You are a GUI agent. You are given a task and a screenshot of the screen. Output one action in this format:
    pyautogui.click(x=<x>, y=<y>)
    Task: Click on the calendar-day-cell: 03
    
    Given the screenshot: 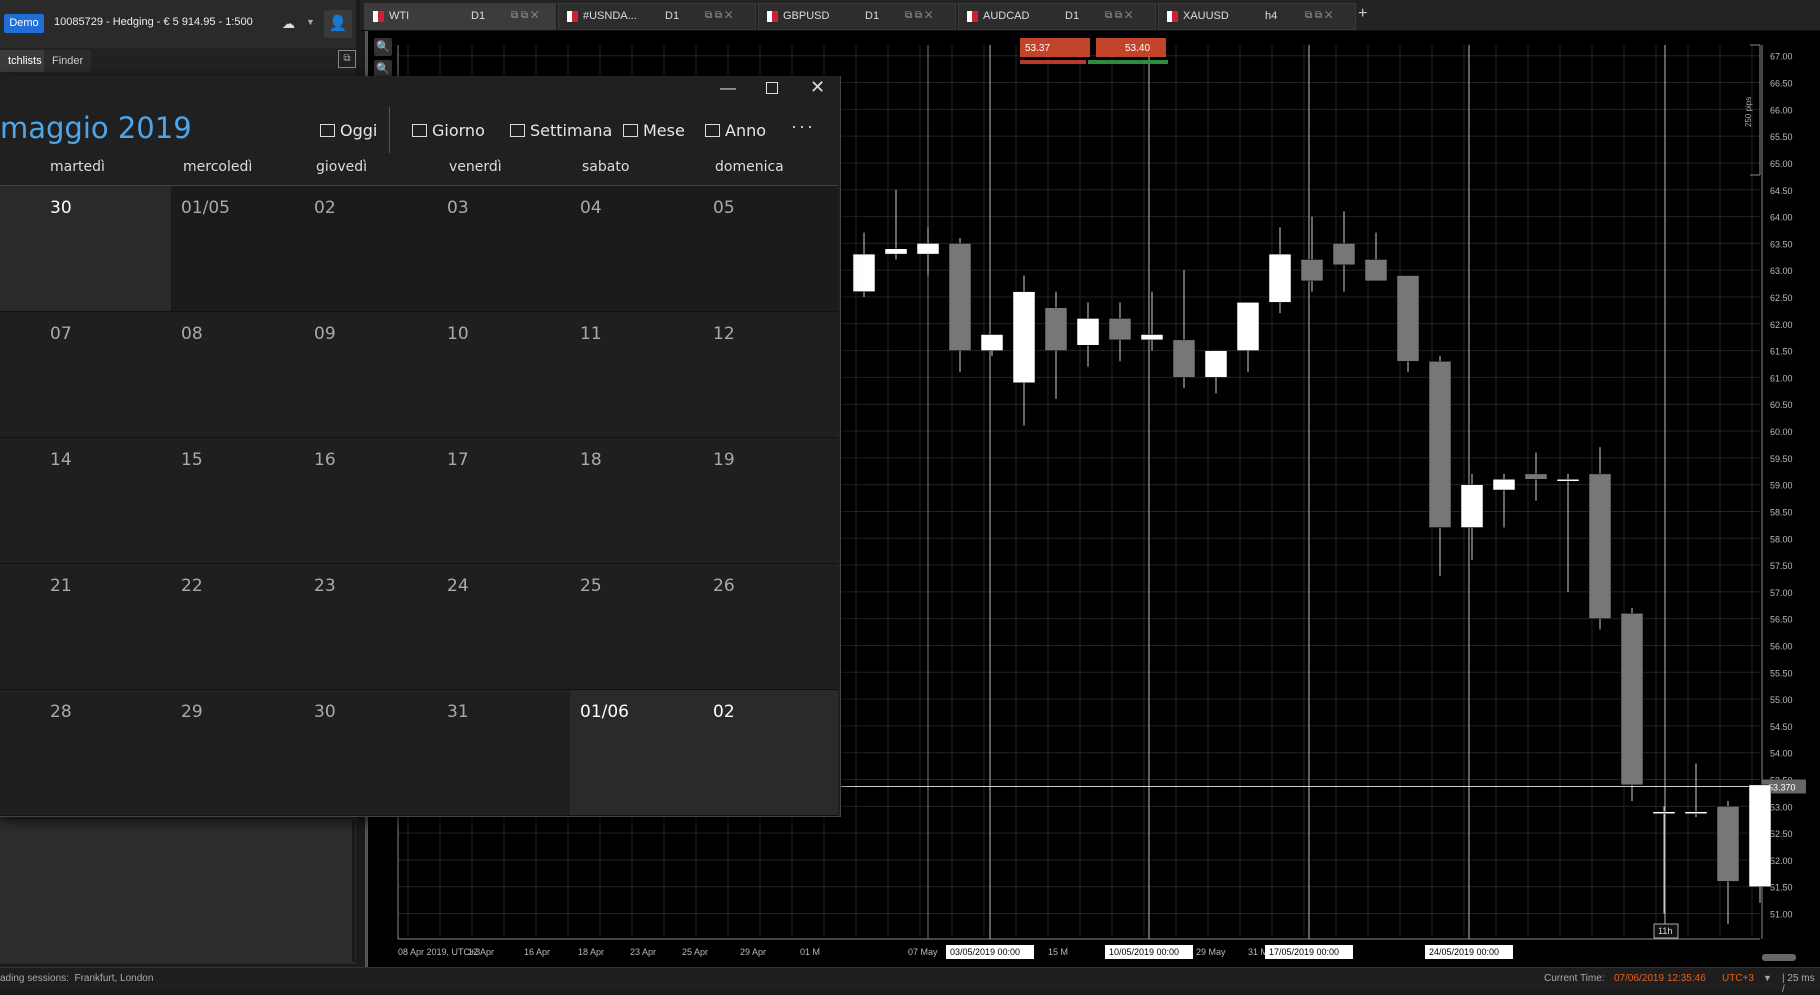 What is the action you would take?
    pyautogui.click(x=503, y=249)
    